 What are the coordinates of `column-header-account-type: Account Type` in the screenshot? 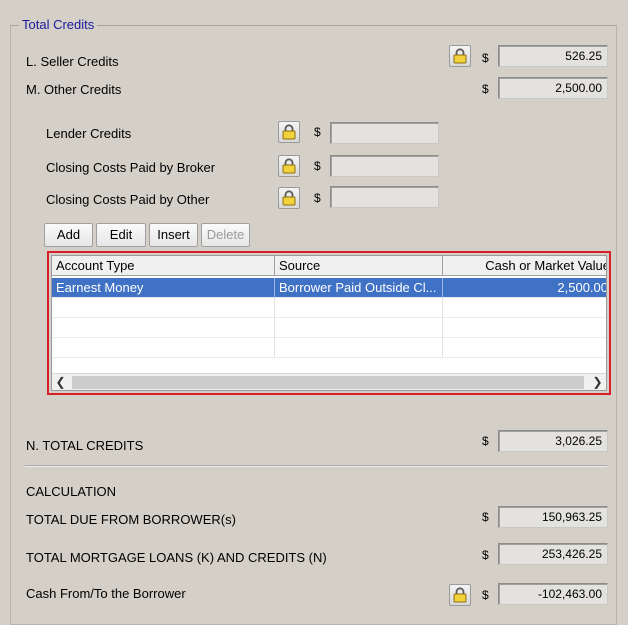 It's located at (163, 266).